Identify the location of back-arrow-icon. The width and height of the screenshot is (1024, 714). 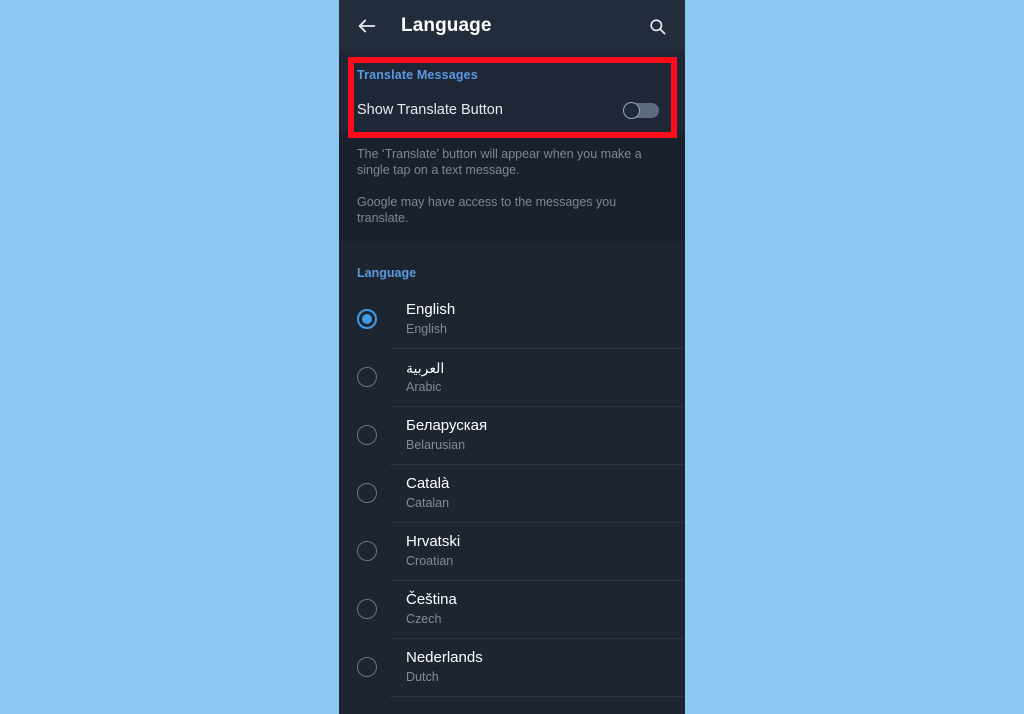
(367, 26).